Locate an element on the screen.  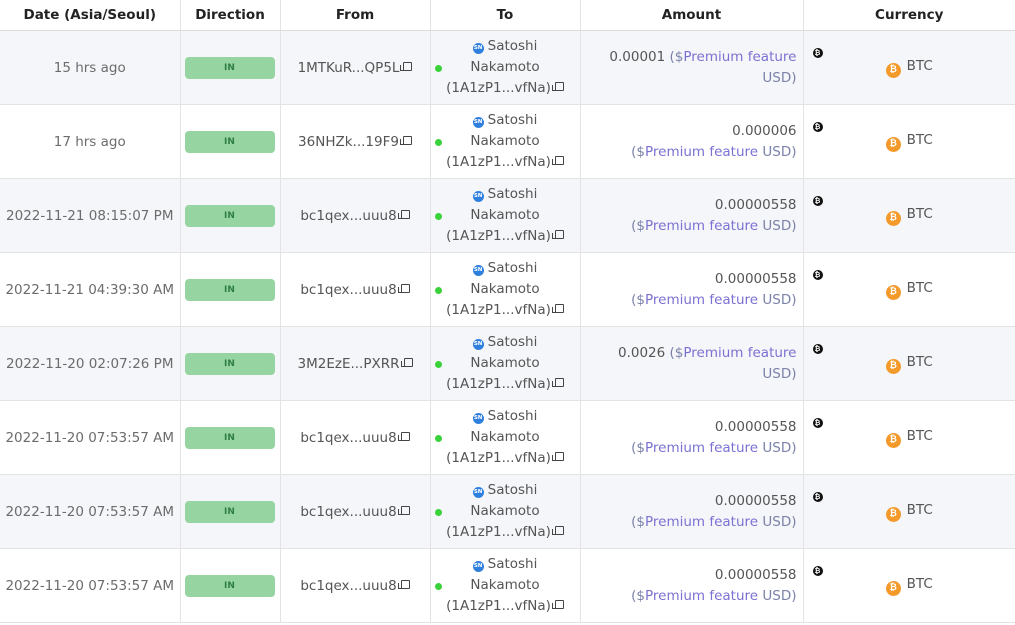
amount-value: 0.0026 is located at coordinates (641, 352).